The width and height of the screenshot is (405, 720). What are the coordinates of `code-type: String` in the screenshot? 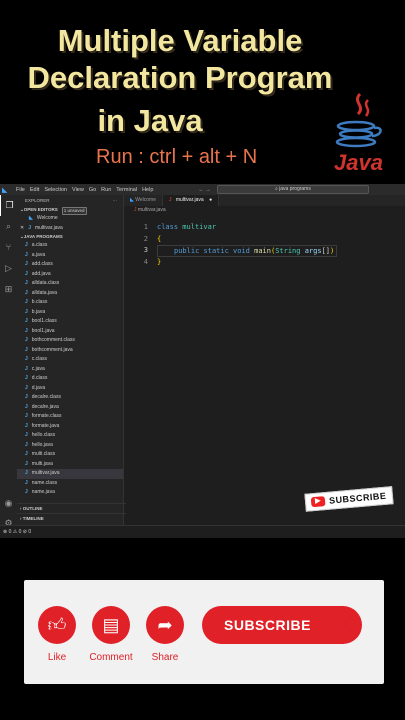 It's located at (288, 251).